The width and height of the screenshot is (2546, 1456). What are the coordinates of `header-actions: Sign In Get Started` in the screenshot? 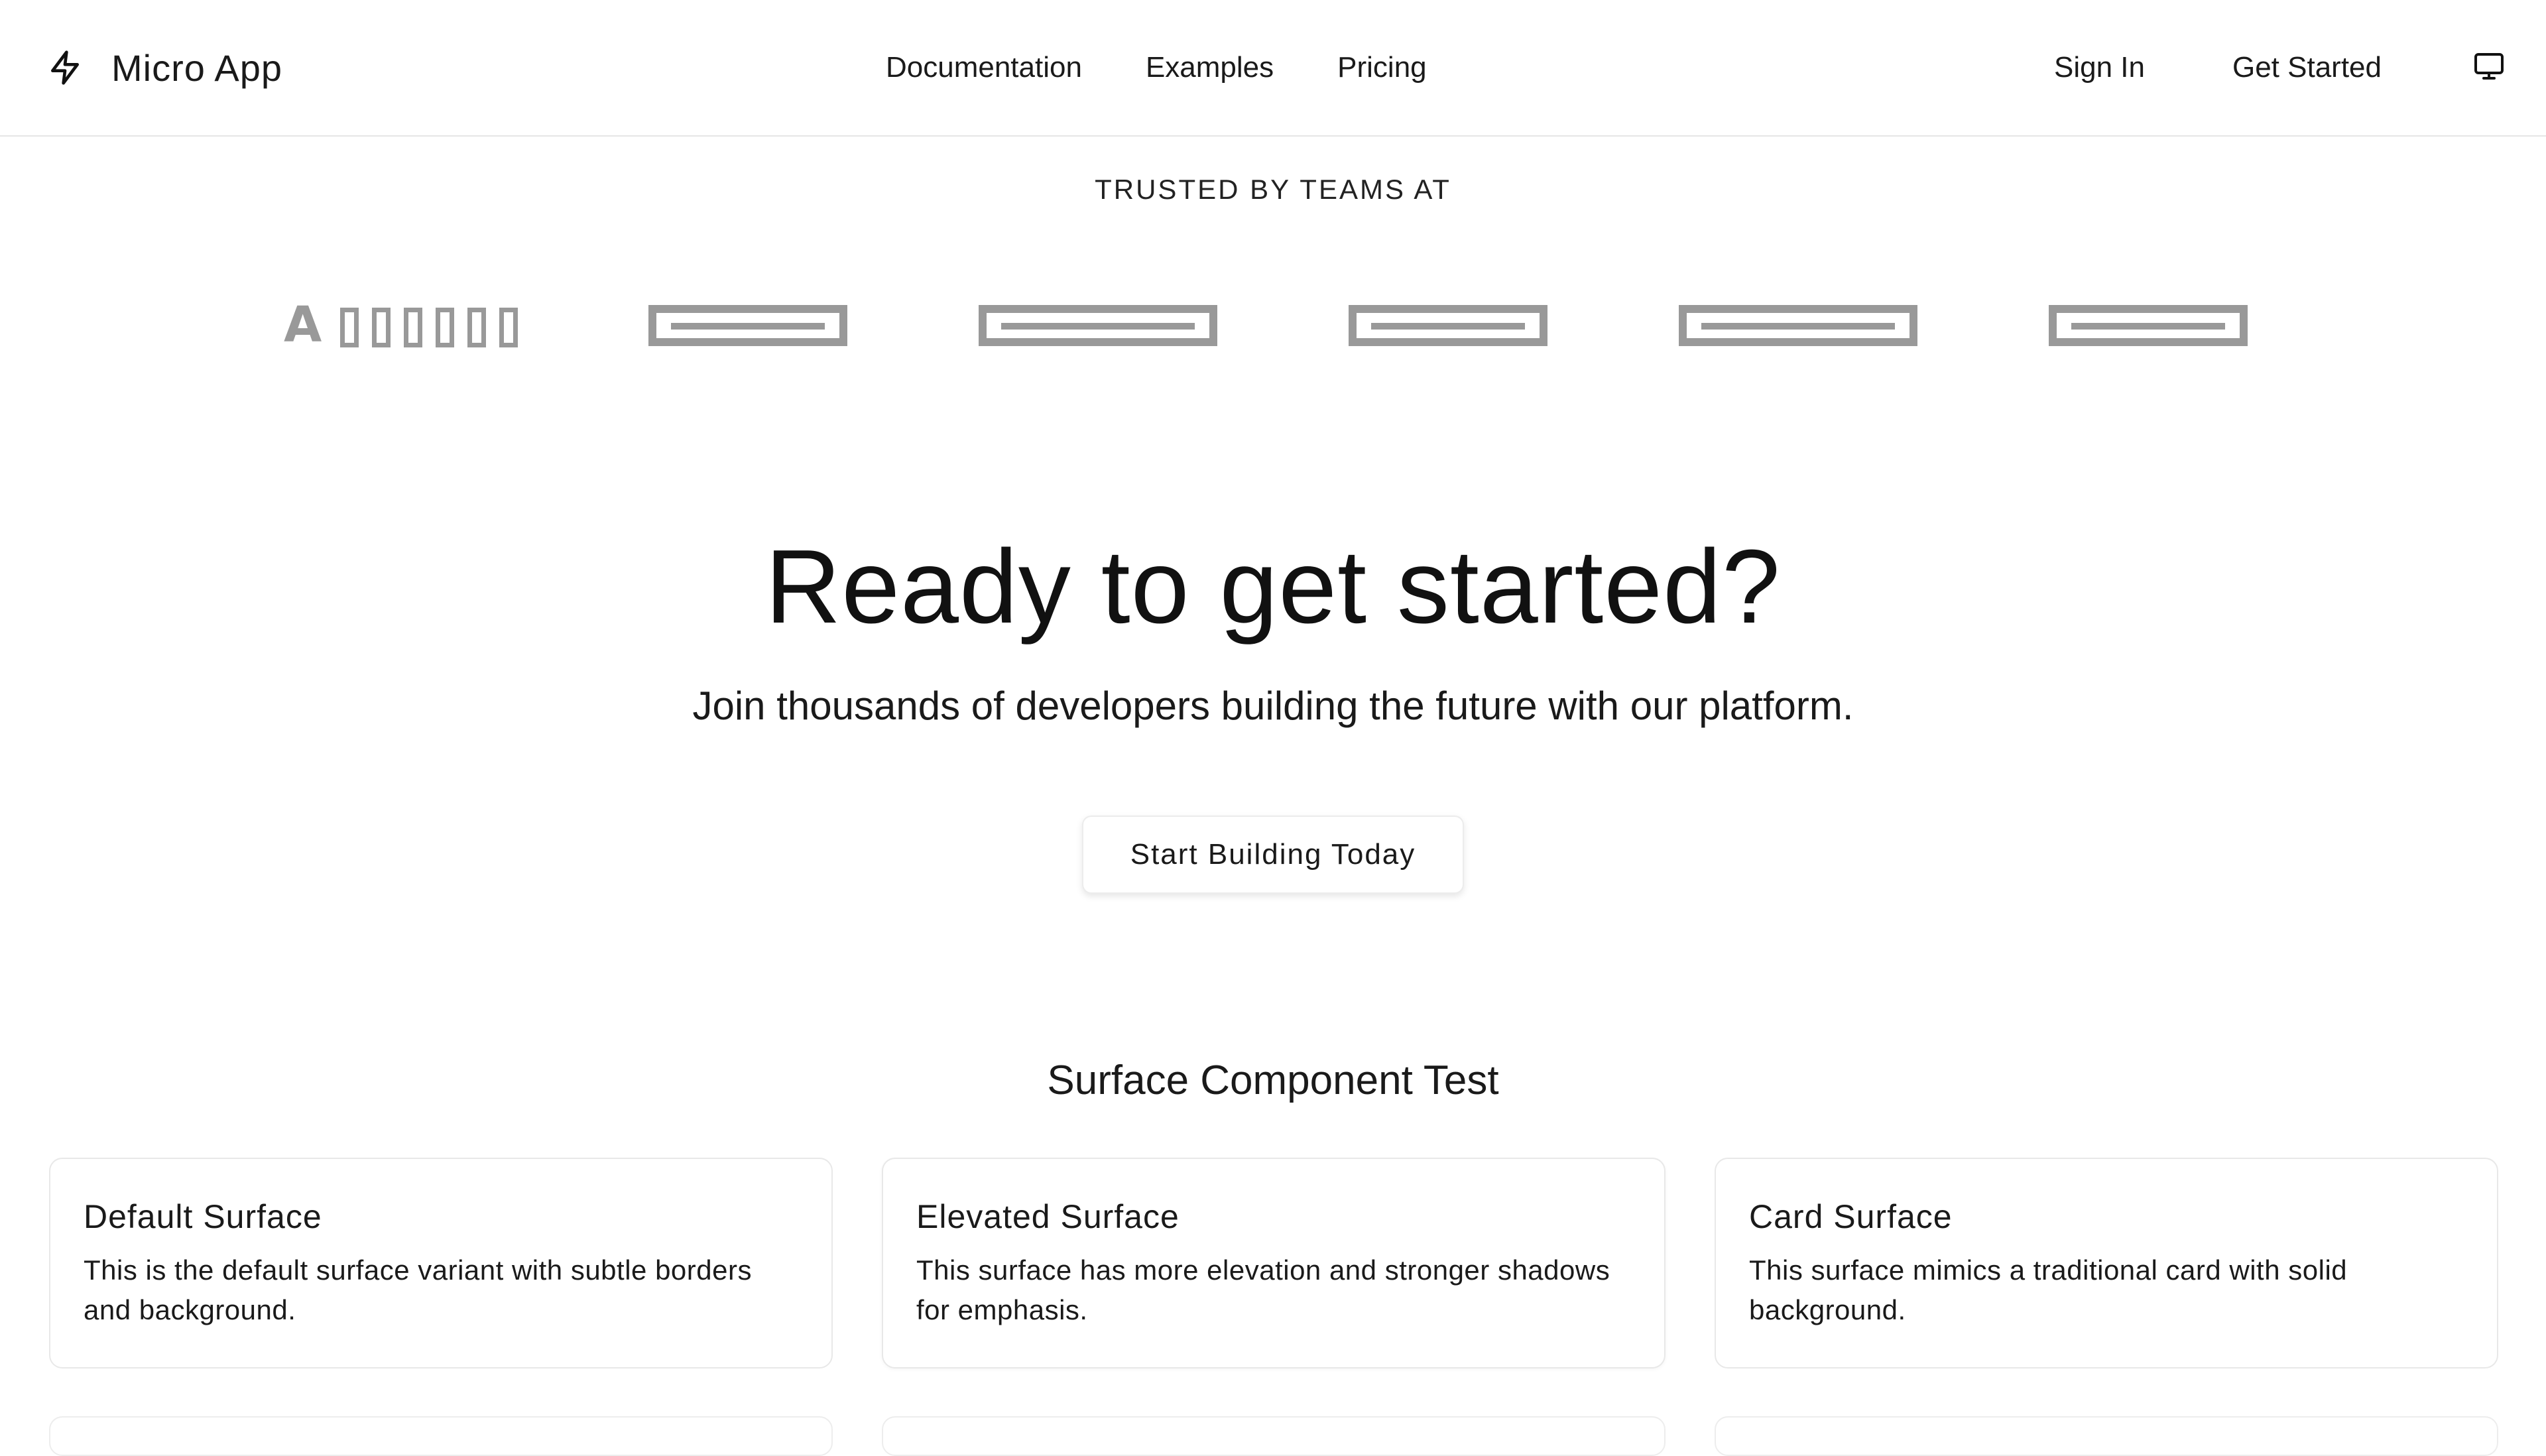 It's located at (2281, 68).